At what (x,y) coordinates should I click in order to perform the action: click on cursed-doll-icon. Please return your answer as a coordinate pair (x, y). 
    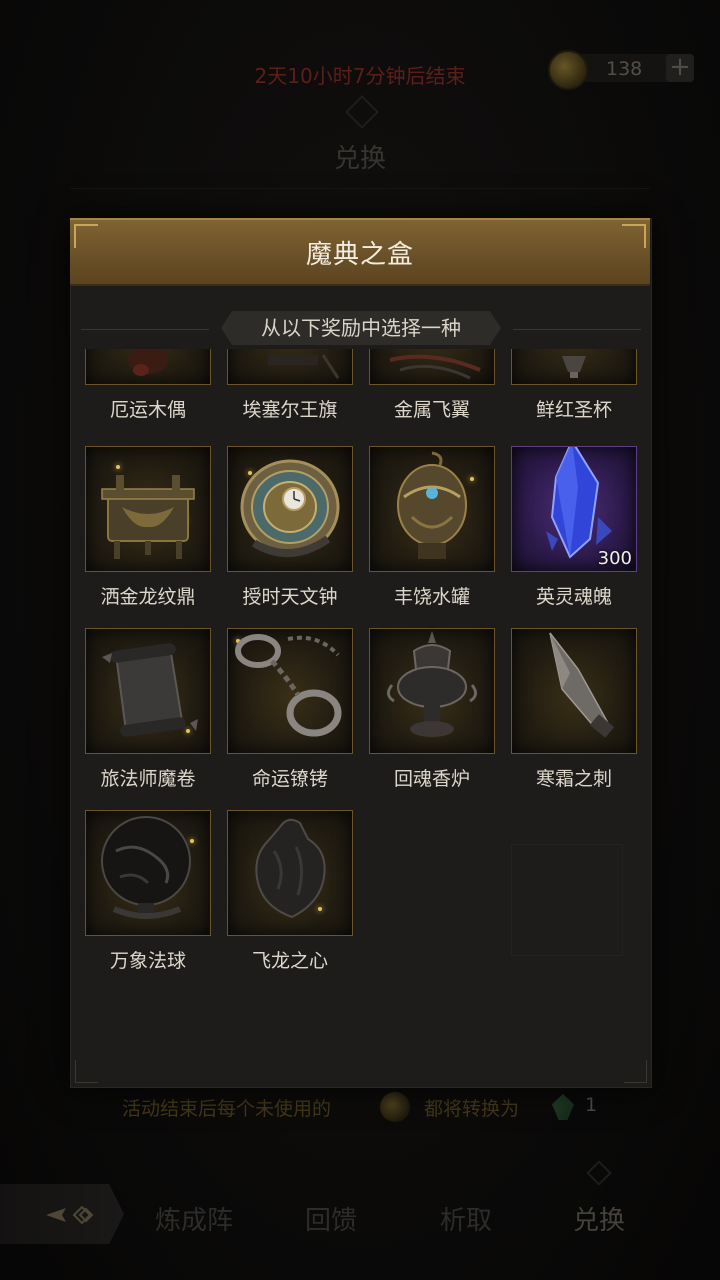
    Looking at the image, I should click on (148, 362).